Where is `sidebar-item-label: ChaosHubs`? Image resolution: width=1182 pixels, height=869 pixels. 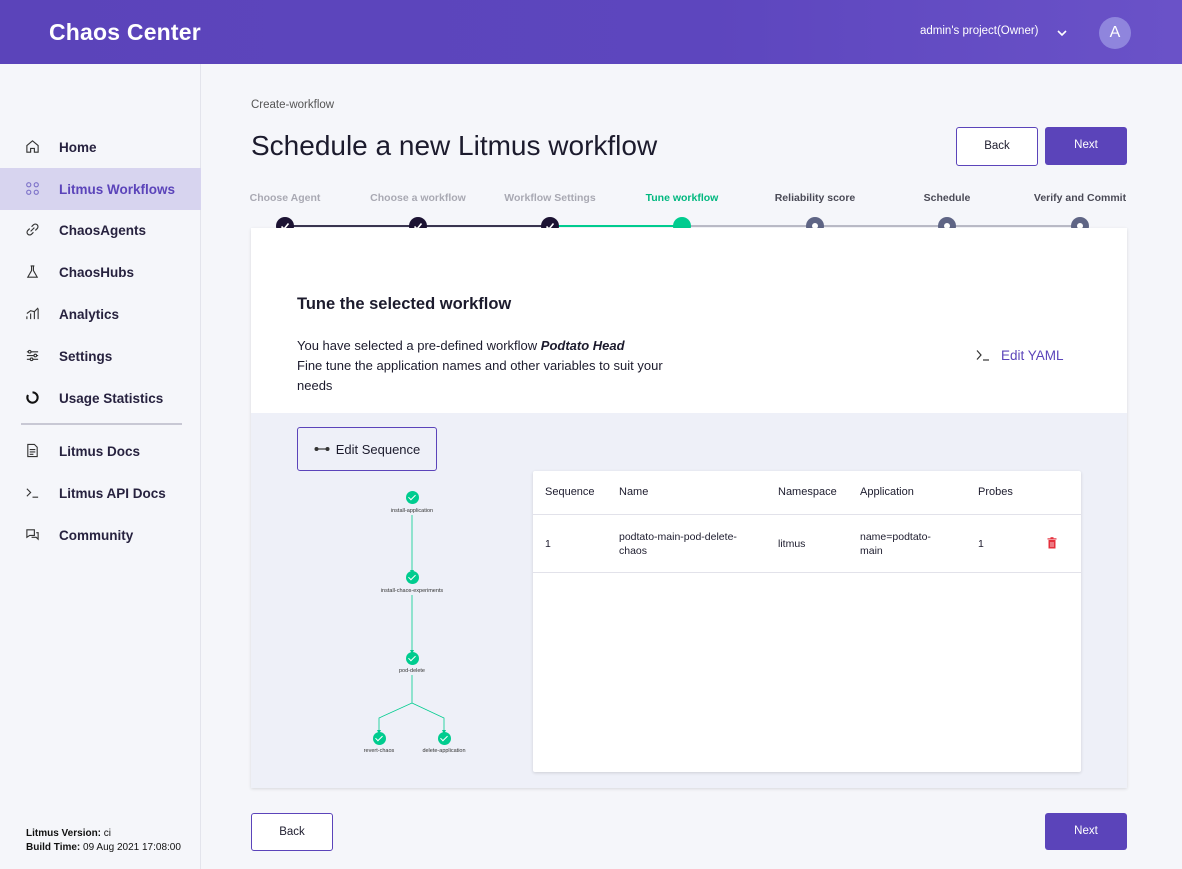 sidebar-item-label: ChaosHubs is located at coordinates (97, 272).